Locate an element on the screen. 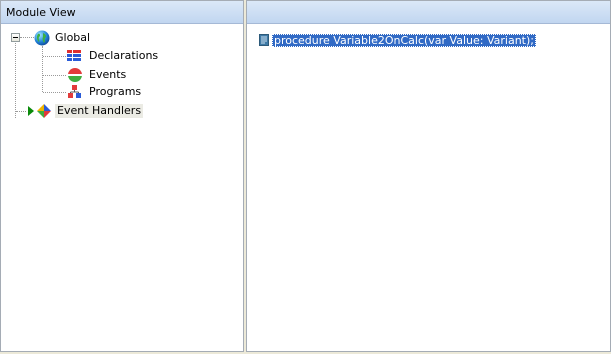 The image size is (611, 354). tree-item-global: Global is located at coordinates (63, 38).